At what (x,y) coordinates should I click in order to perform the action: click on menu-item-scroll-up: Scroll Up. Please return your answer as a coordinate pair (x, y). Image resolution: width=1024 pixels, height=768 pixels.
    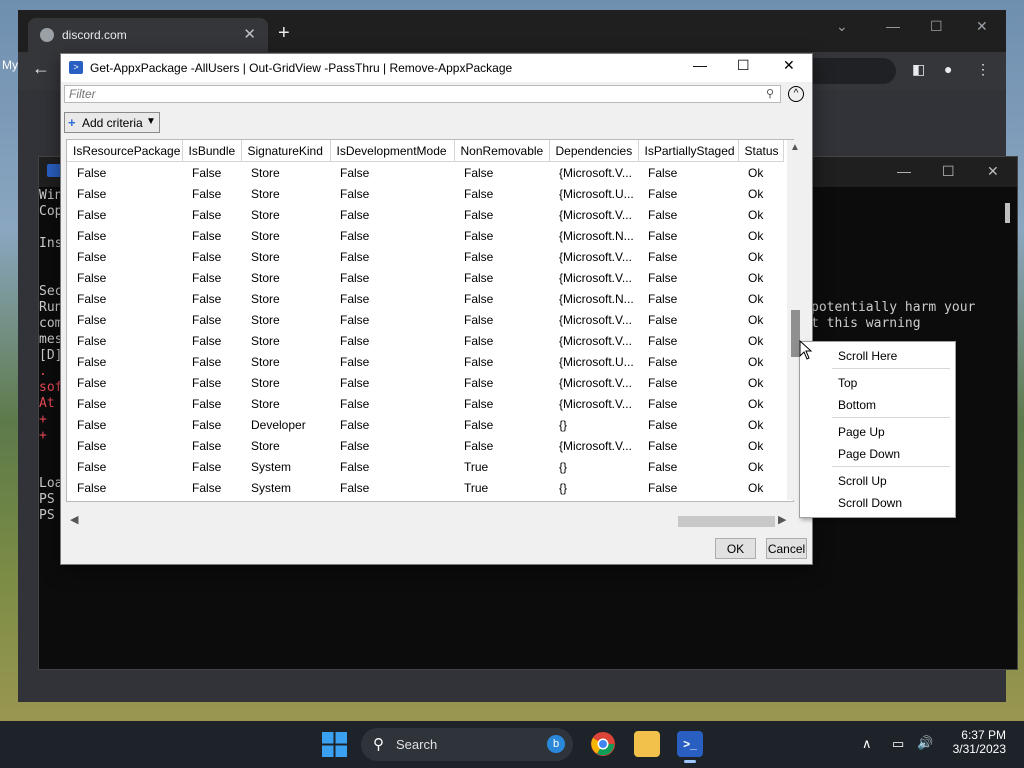
    Looking at the image, I should click on (862, 481).